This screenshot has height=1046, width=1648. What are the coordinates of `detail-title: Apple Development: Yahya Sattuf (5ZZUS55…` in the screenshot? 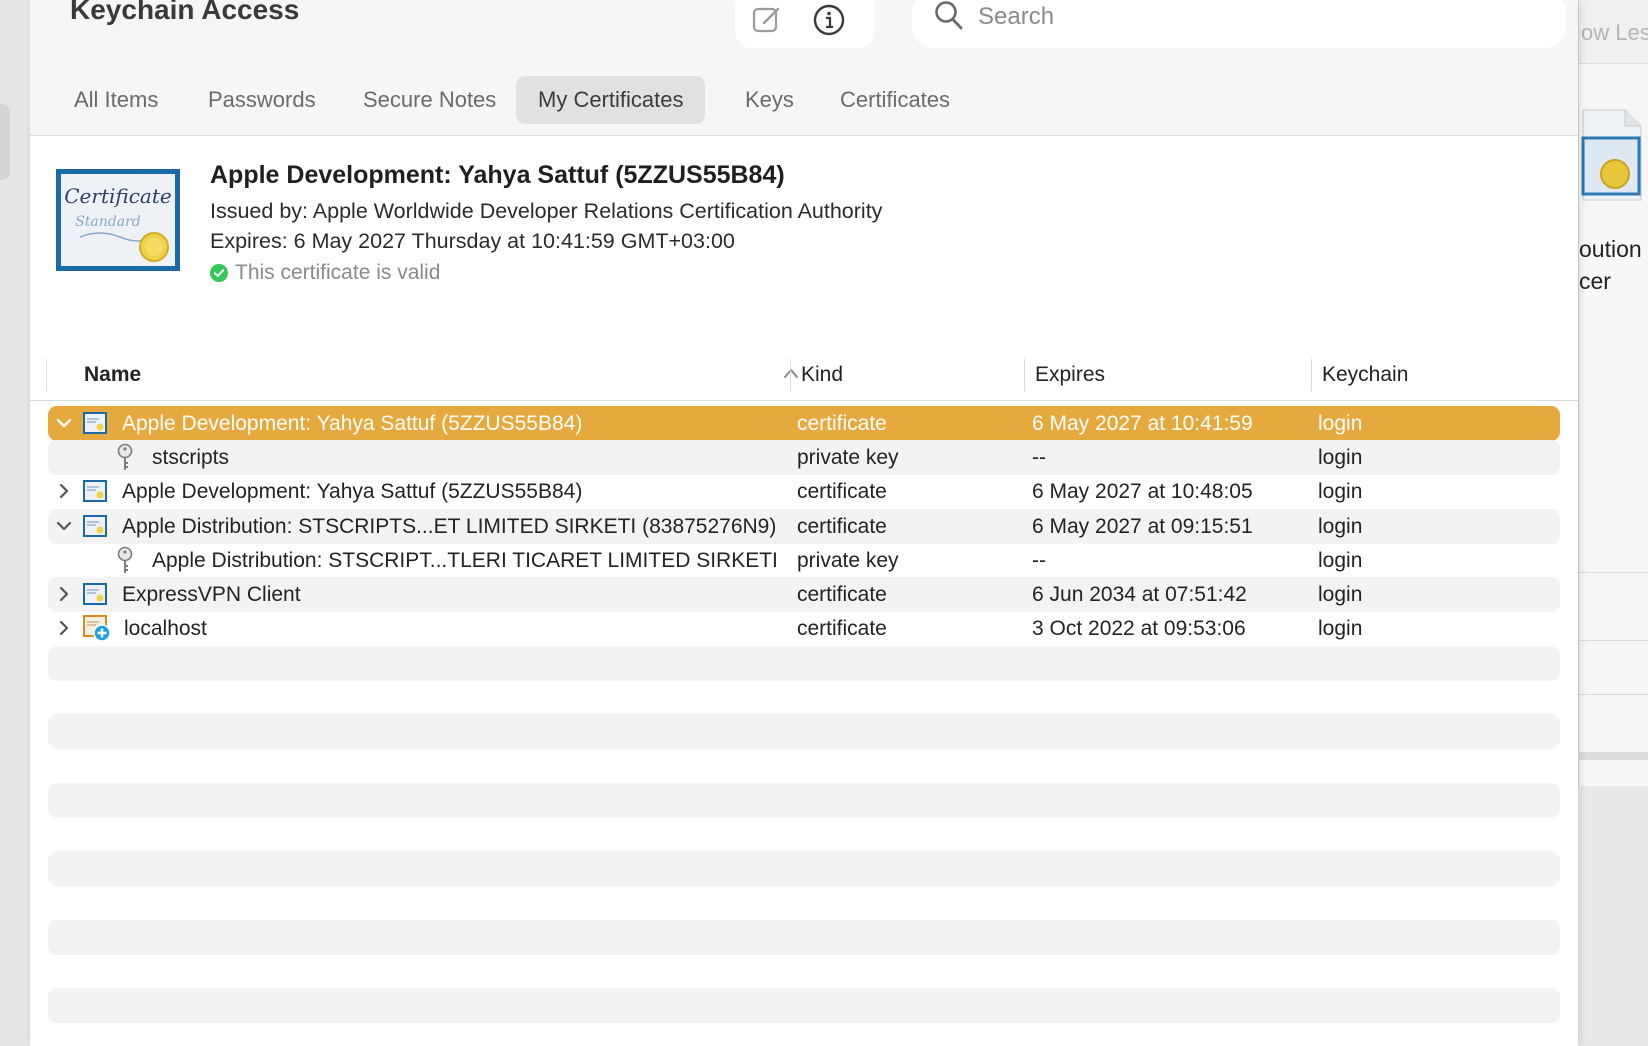 It's located at (497, 175).